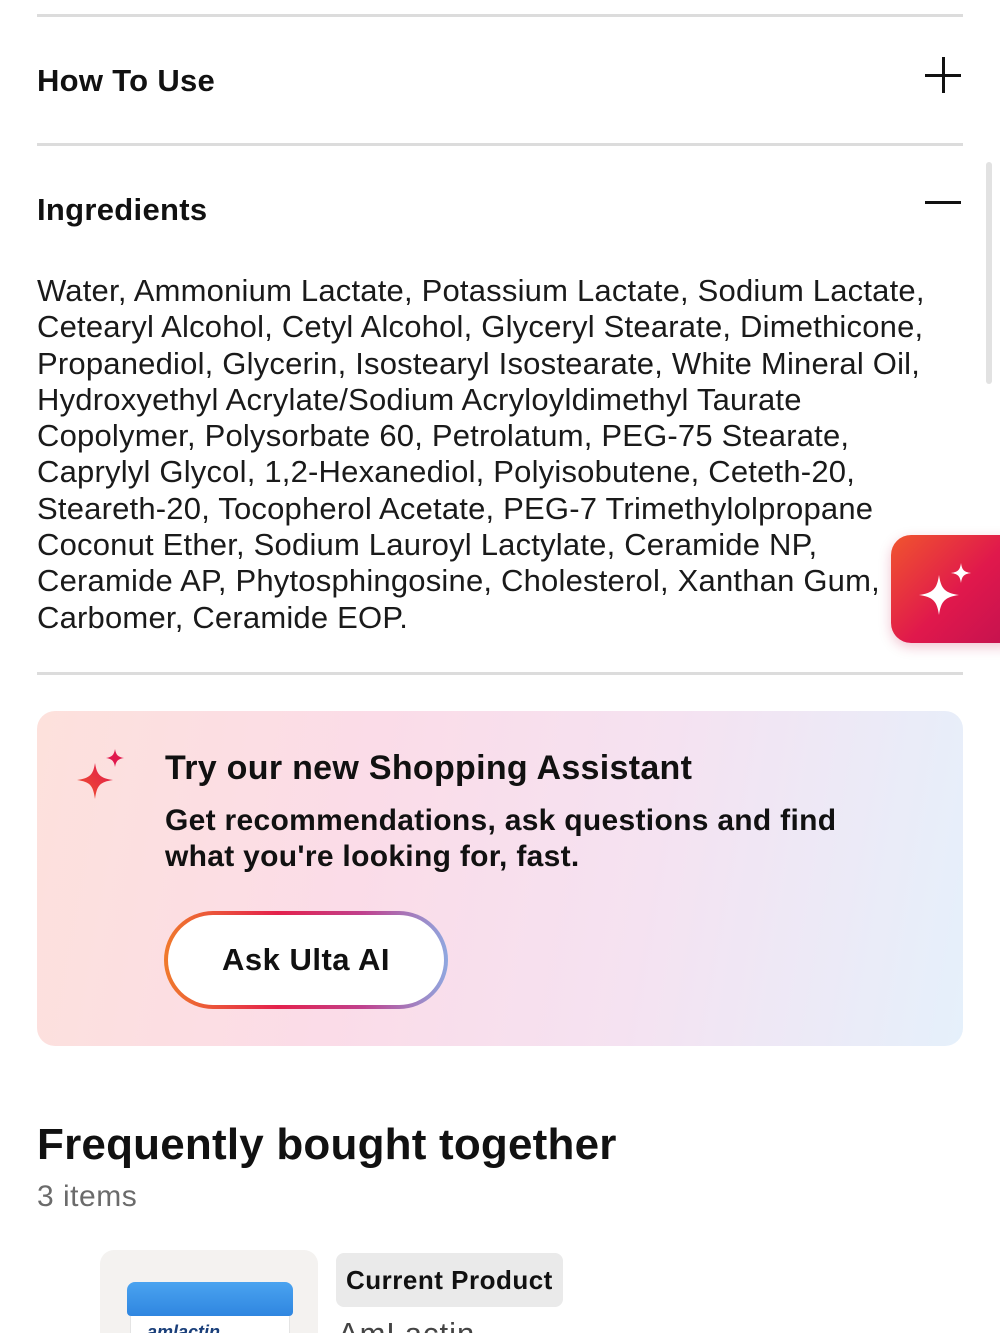 This screenshot has width=1000, height=1333. What do you see at coordinates (449, 1280) in the screenshot?
I see `current-product-badge: Current Product` at bounding box center [449, 1280].